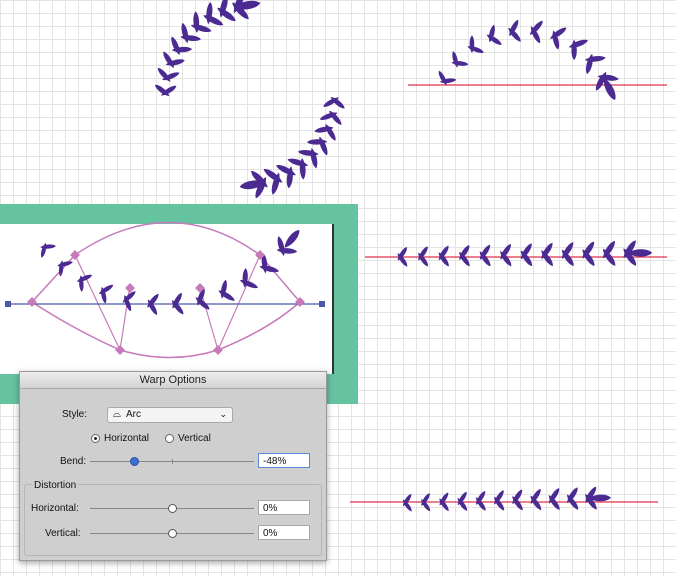  What do you see at coordinates (194, 438) in the screenshot?
I see `vertical-radio-label: Vertical` at bounding box center [194, 438].